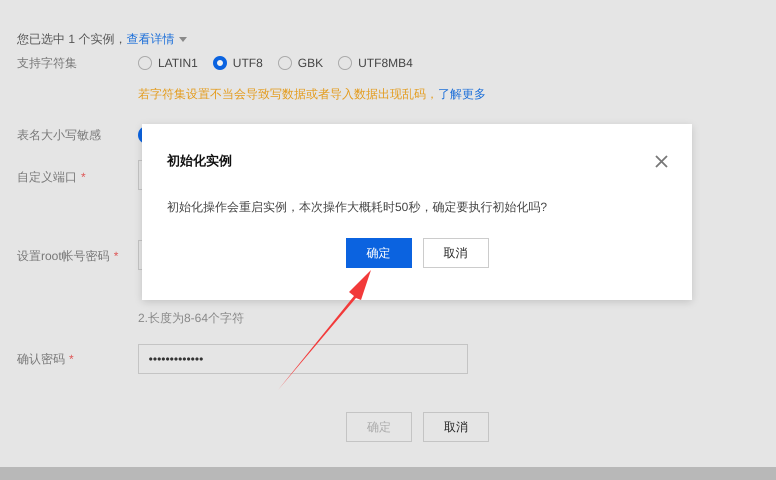  What do you see at coordinates (59, 135) in the screenshot?
I see `field-label: 表名大小写敏感` at bounding box center [59, 135].